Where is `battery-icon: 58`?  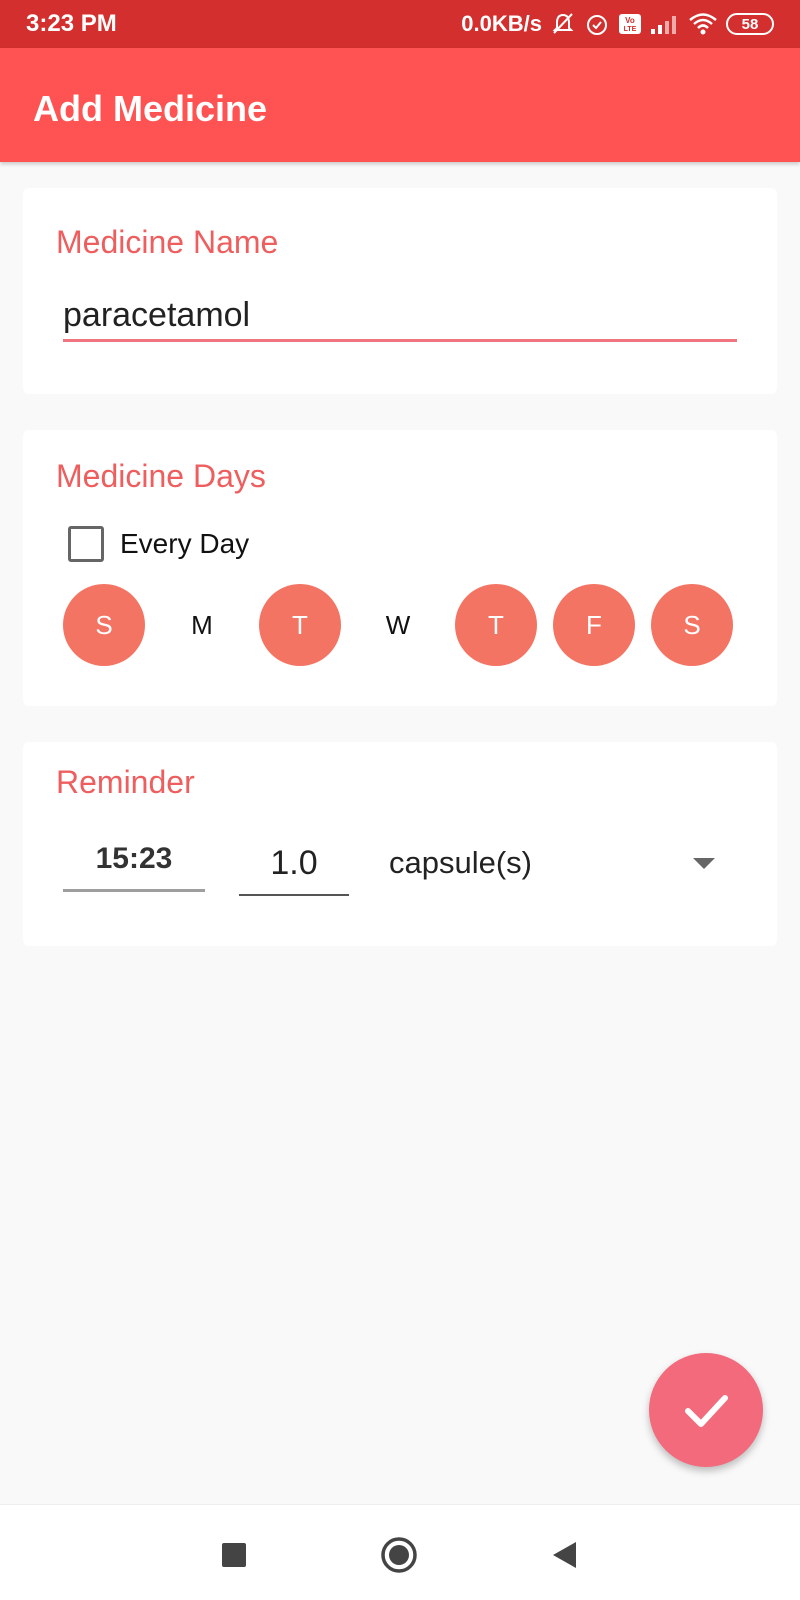 battery-icon: 58 is located at coordinates (750, 24).